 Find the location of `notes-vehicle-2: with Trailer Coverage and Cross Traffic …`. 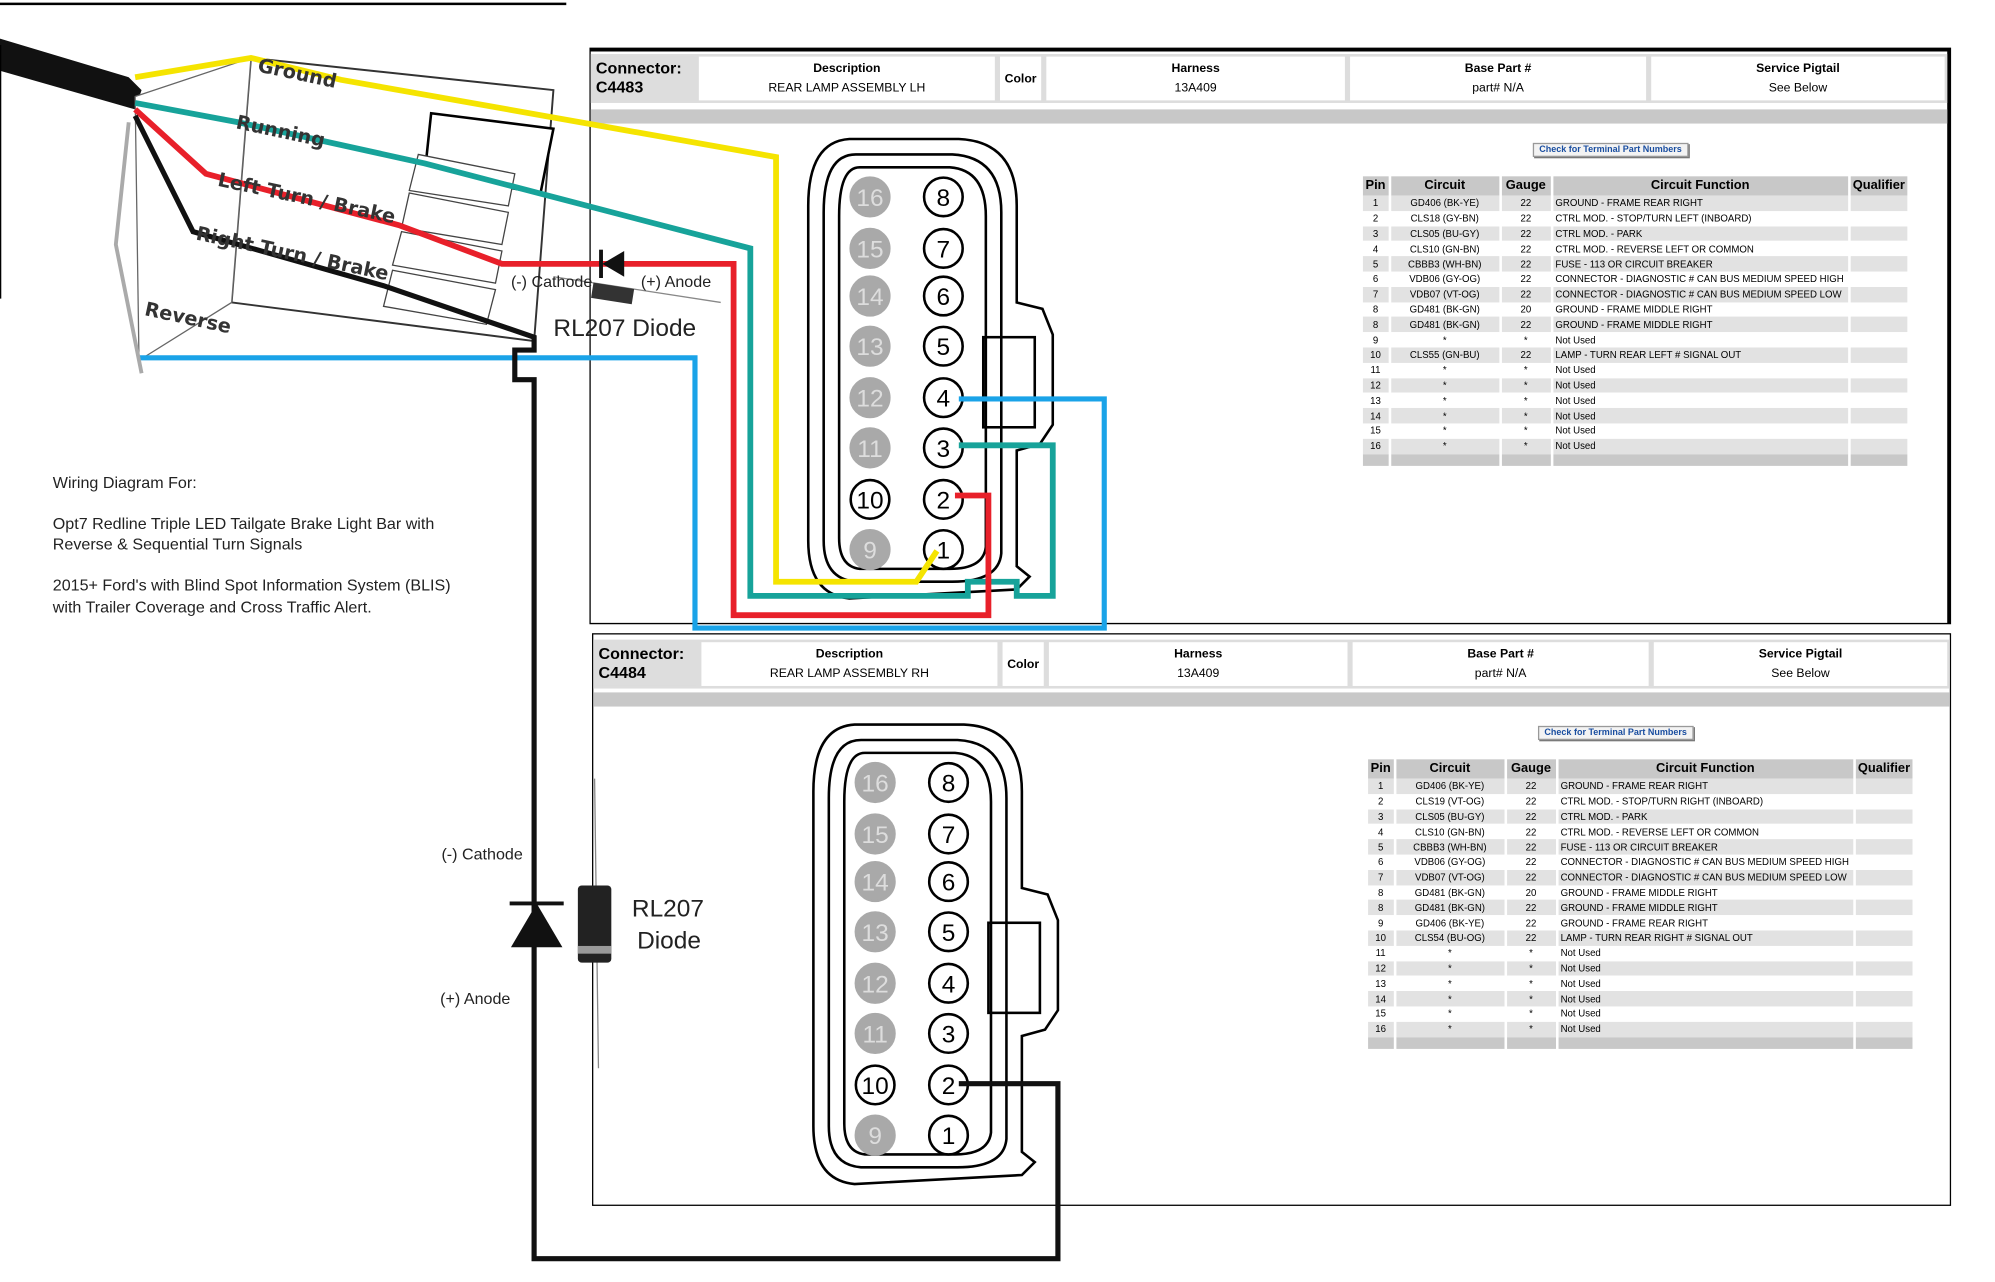

notes-vehicle-2: with Trailer Coverage and Cross Traffic … is located at coordinates (212, 607).